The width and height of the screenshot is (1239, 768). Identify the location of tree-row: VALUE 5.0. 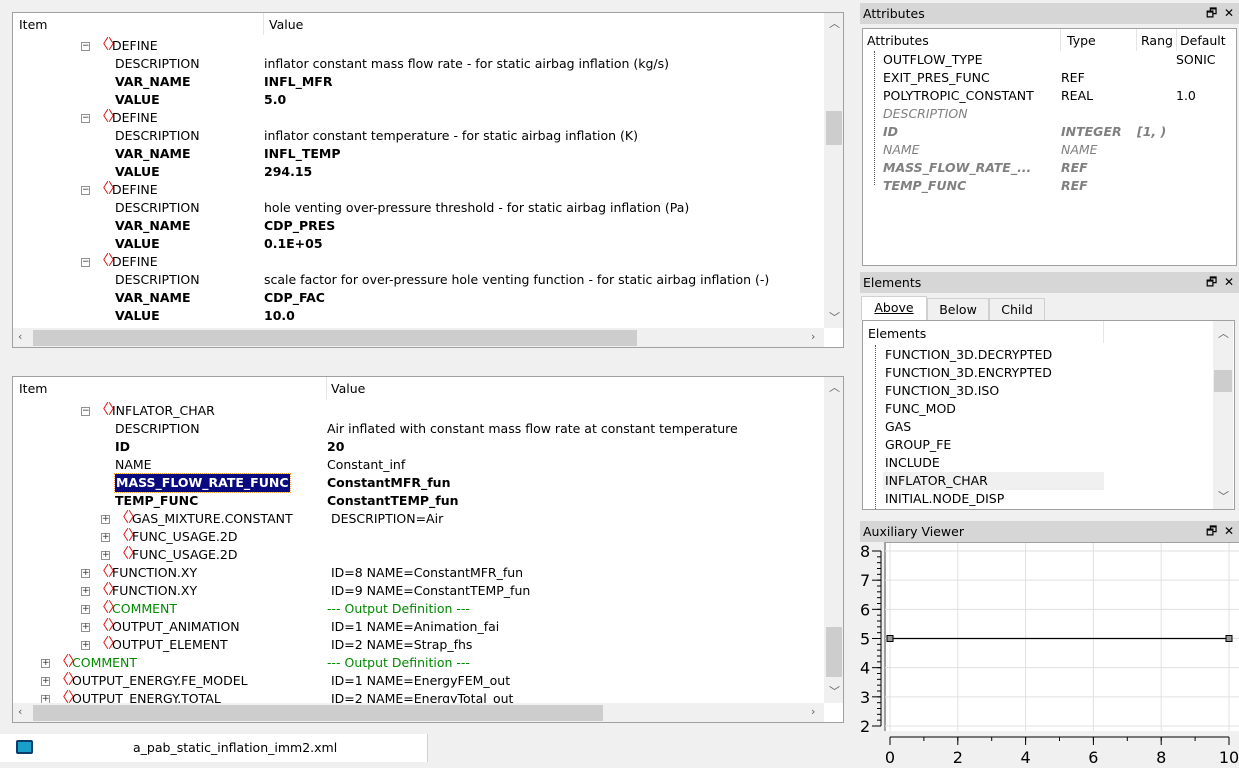
(413, 100).